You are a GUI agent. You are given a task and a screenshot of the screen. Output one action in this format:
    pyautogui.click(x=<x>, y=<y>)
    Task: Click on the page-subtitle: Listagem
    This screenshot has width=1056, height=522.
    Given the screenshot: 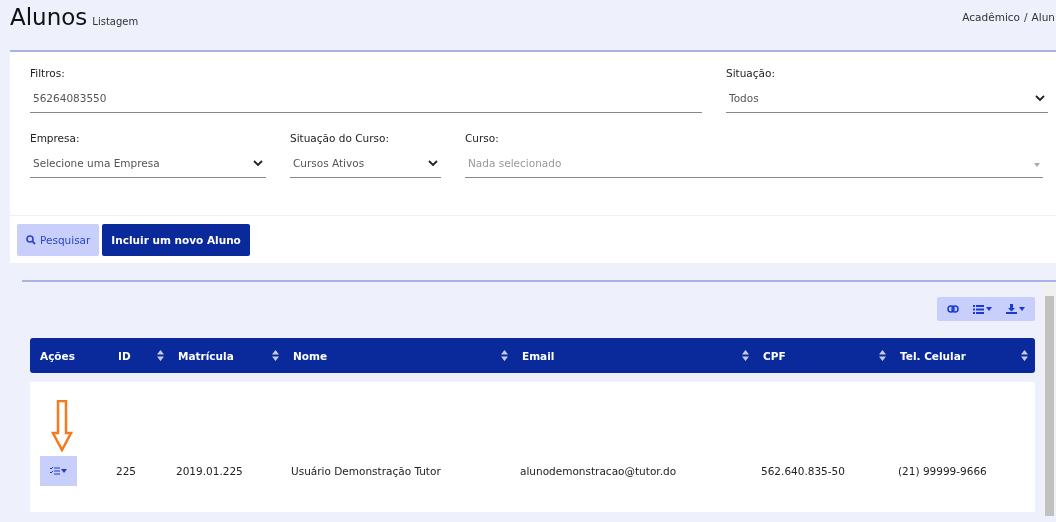 What is the action you would take?
    pyautogui.click(x=115, y=21)
    